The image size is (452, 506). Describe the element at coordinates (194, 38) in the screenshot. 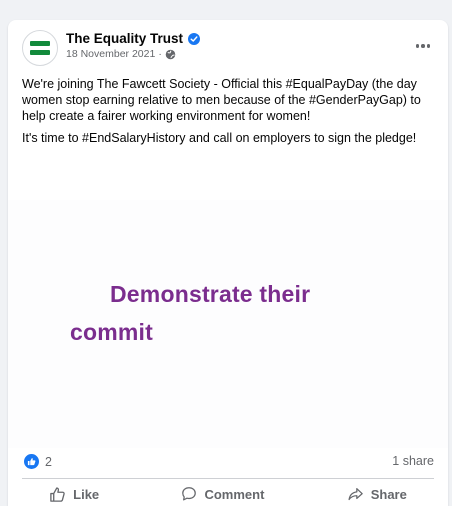

I see `verified-badge-icon` at that location.